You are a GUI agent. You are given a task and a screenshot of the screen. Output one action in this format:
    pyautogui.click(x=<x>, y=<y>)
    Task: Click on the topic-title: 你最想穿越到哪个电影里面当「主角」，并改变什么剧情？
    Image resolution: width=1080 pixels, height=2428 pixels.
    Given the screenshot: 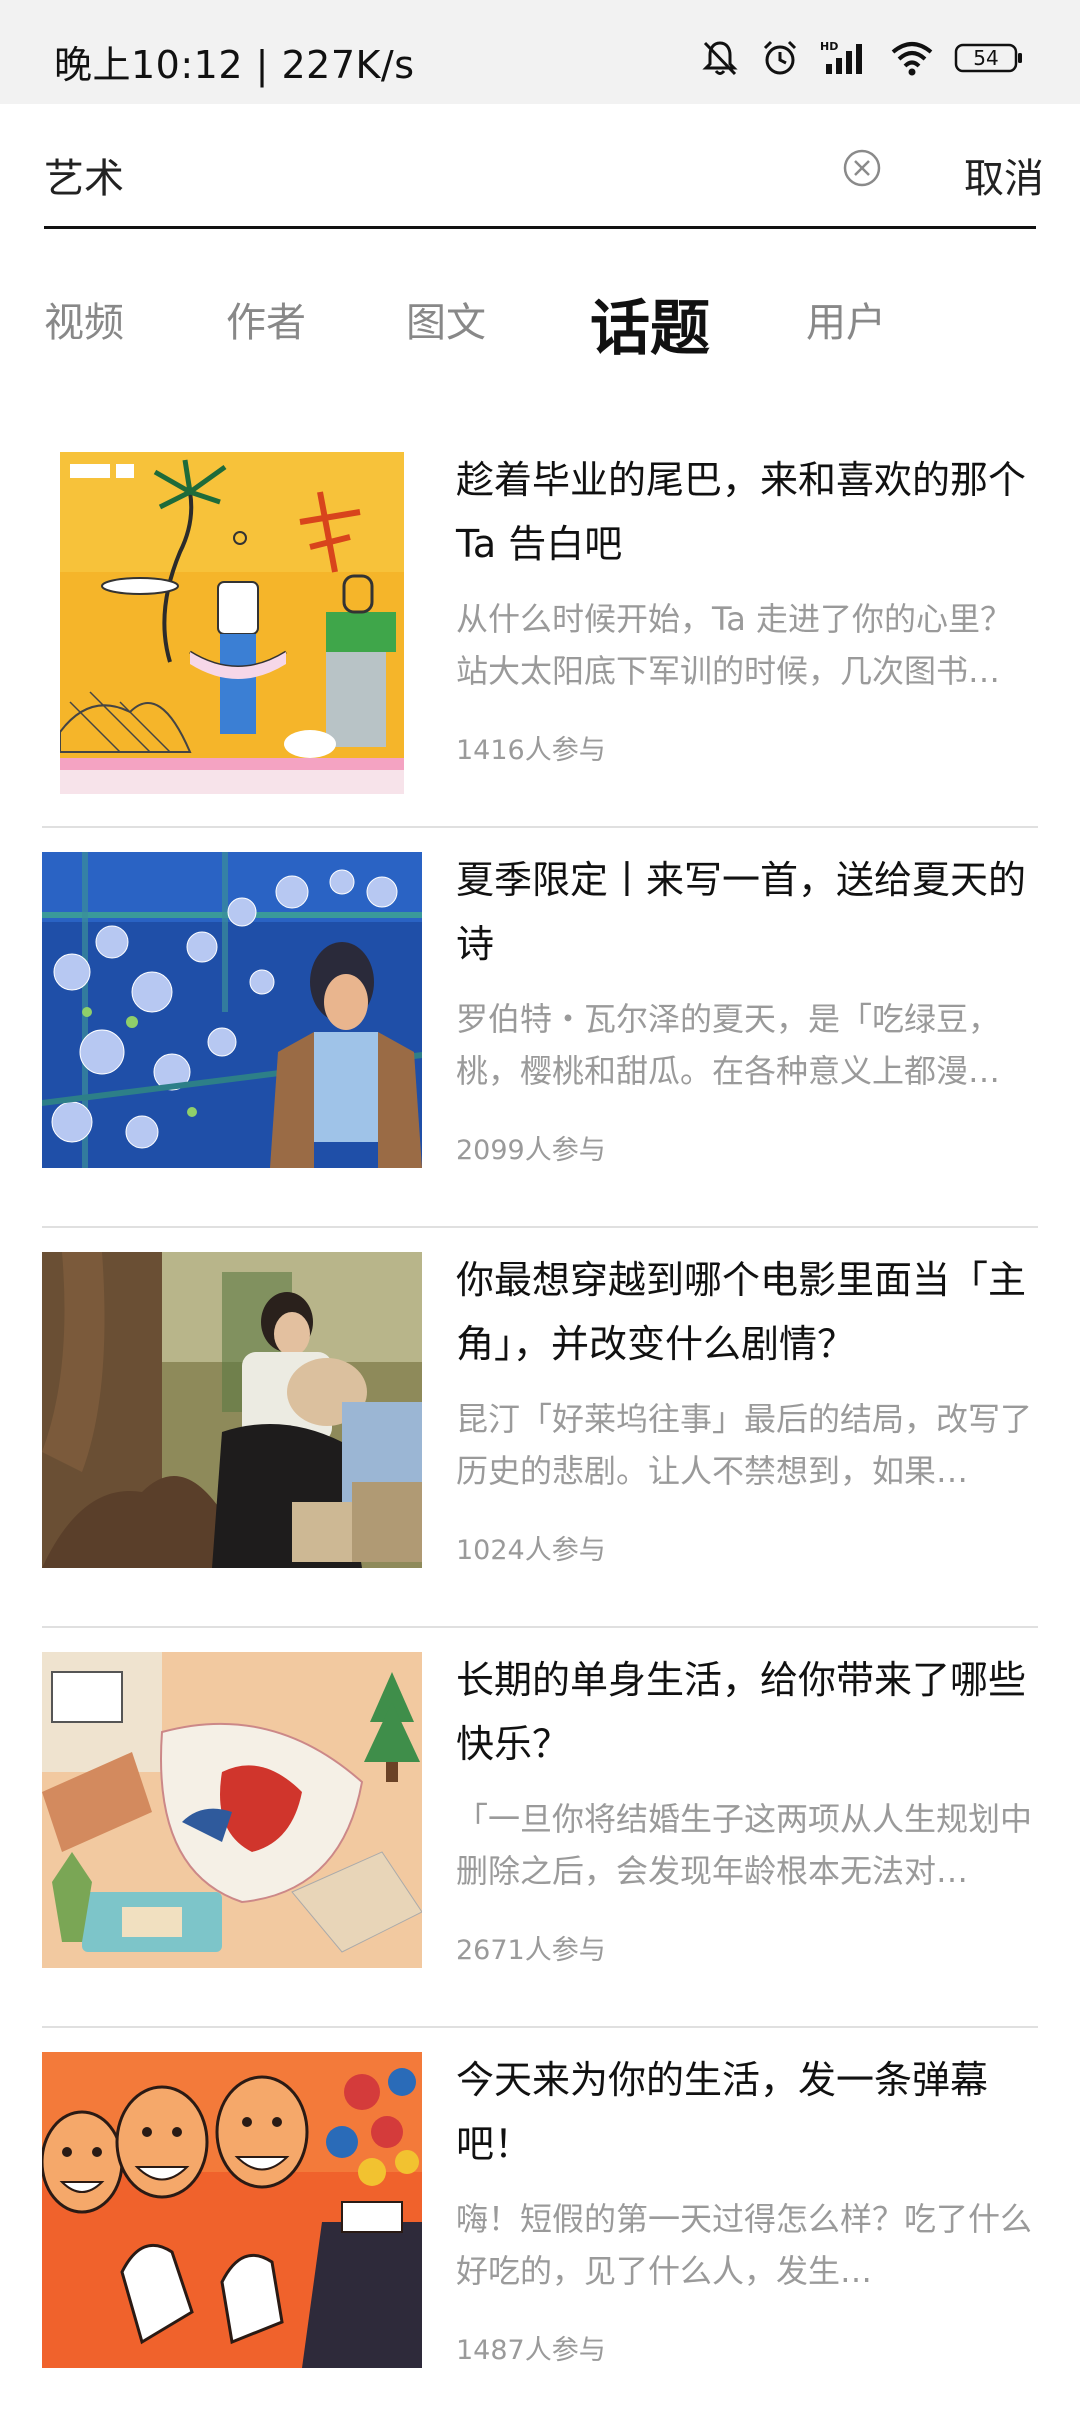 What is the action you would take?
    pyautogui.click(x=741, y=1312)
    